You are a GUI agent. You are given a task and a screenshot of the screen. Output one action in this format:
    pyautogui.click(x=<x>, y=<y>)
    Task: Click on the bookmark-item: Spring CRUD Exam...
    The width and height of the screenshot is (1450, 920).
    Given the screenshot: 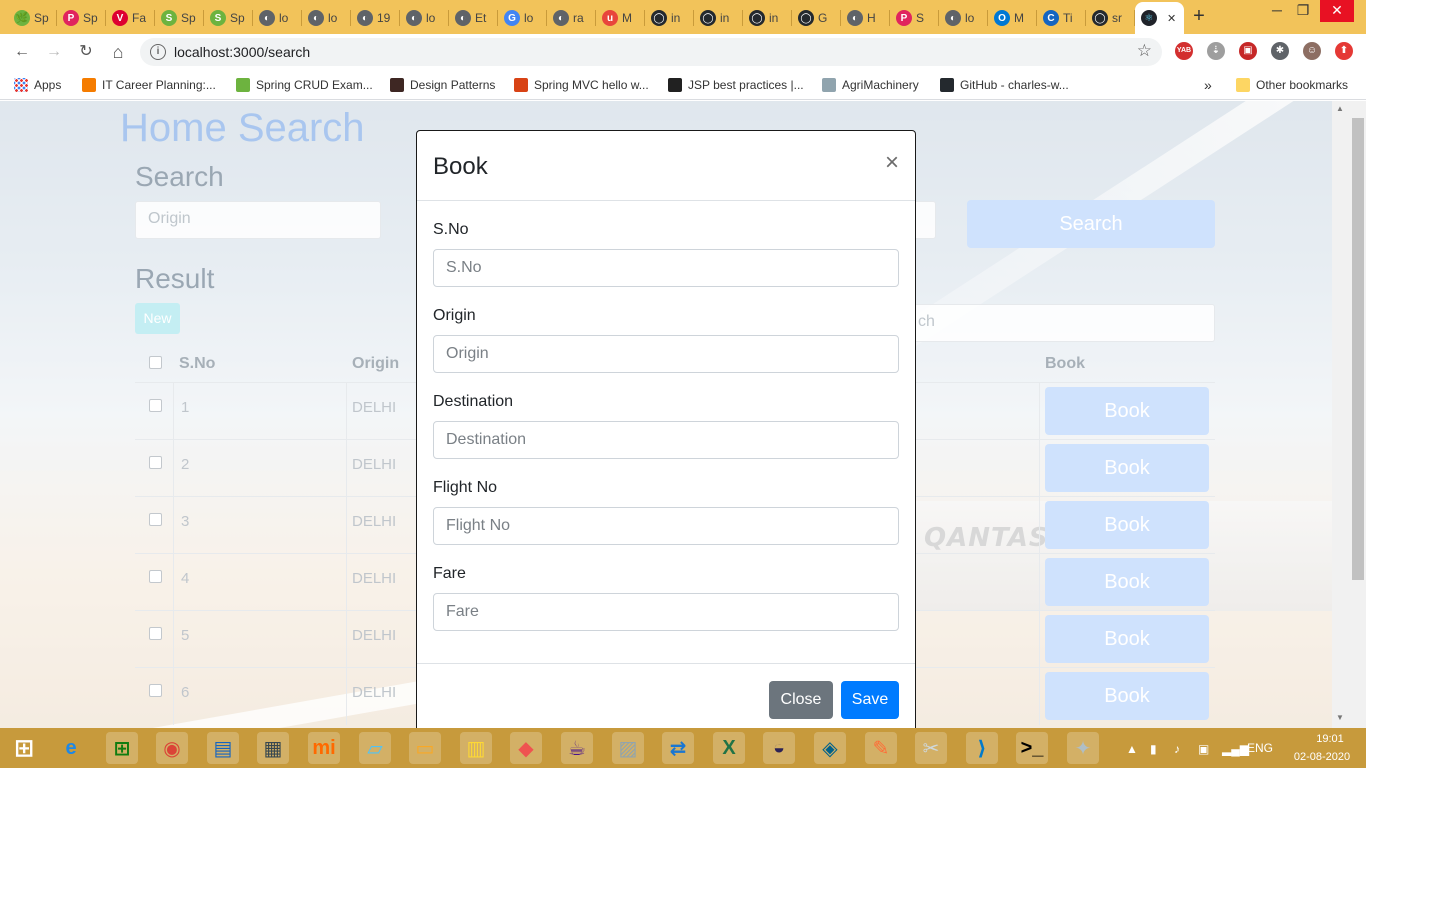 What is the action you would take?
    pyautogui.click(x=304, y=85)
    